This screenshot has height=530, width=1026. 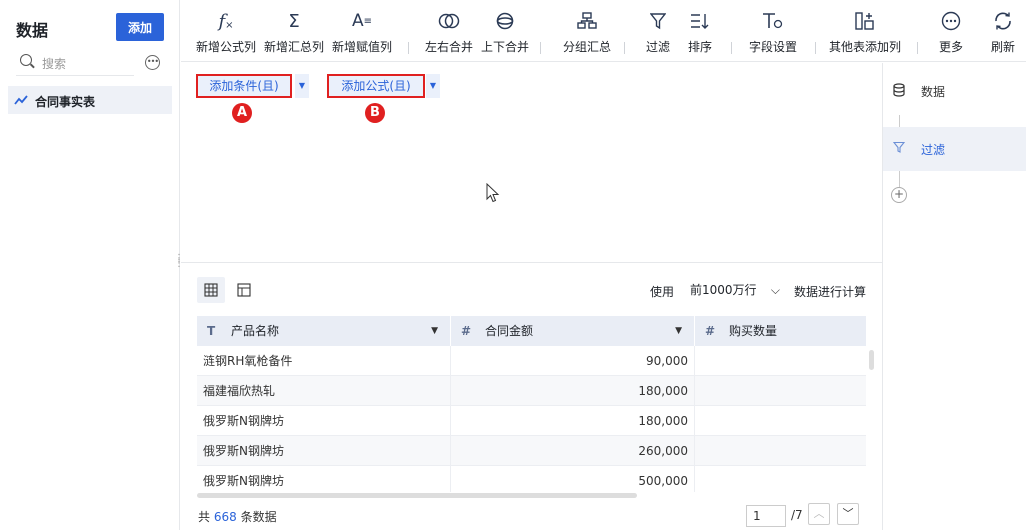 What do you see at coordinates (204, 517) in the screenshot?
I see `total-prefix: 共` at bounding box center [204, 517].